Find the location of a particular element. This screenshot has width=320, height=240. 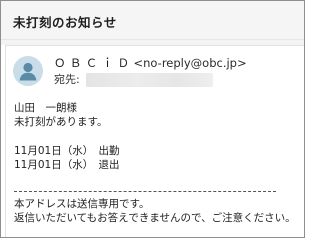

entry-clock-in: 11月01日（水） 出勤 is located at coordinates (67, 151).